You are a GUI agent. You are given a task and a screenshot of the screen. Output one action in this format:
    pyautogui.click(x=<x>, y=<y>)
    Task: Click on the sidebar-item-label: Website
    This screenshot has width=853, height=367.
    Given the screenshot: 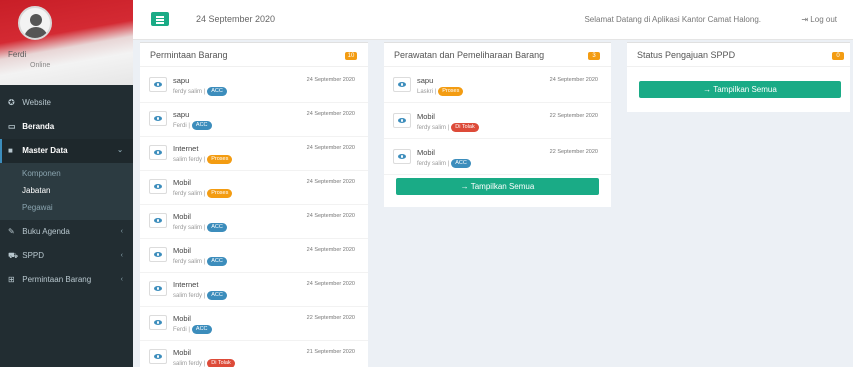 What is the action you would take?
    pyautogui.click(x=36, y=102)
    